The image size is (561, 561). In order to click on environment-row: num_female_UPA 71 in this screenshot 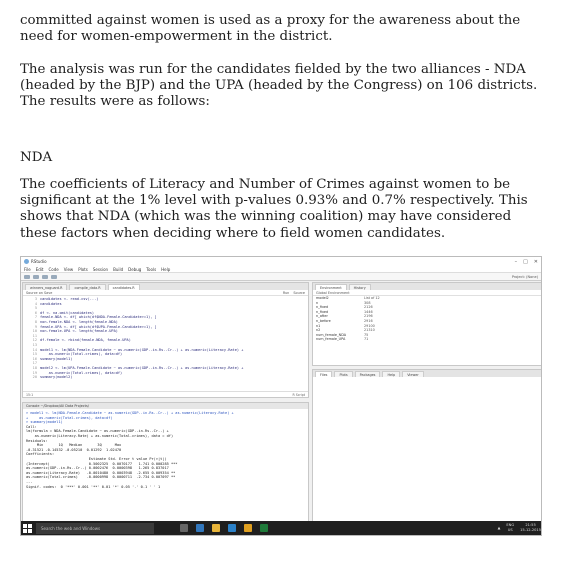, I will do `click(427, 339)`.